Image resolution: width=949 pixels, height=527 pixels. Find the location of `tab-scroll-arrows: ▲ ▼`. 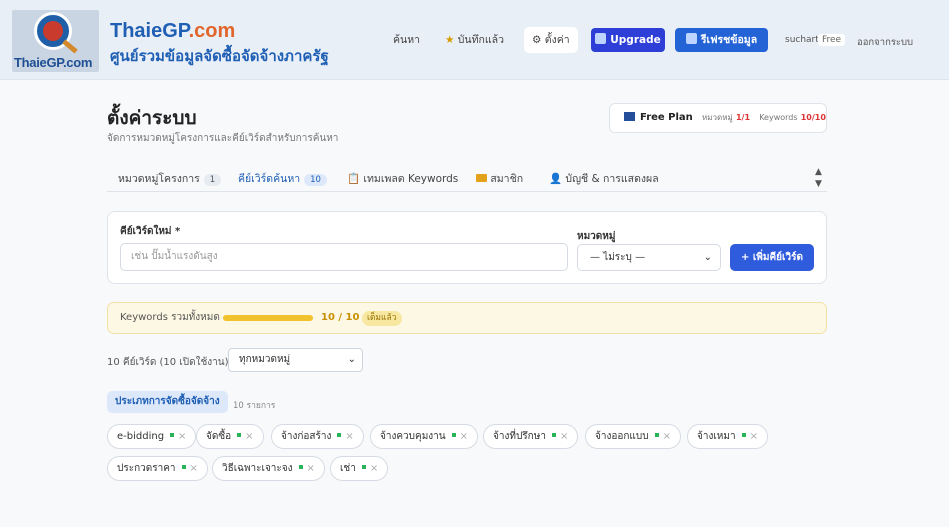

tab-scroll-arrows: ▲ ▼ is located at coordinates (818, 178).